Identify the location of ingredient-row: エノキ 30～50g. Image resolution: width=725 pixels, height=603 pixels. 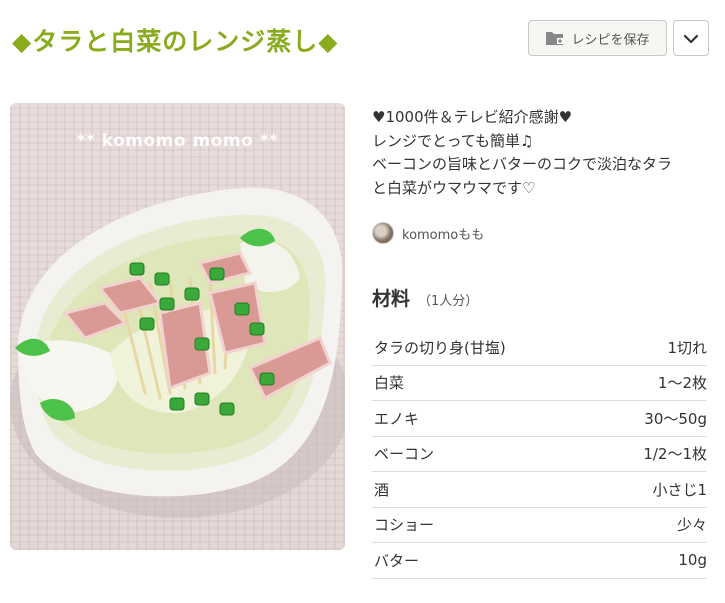
(539, 419).